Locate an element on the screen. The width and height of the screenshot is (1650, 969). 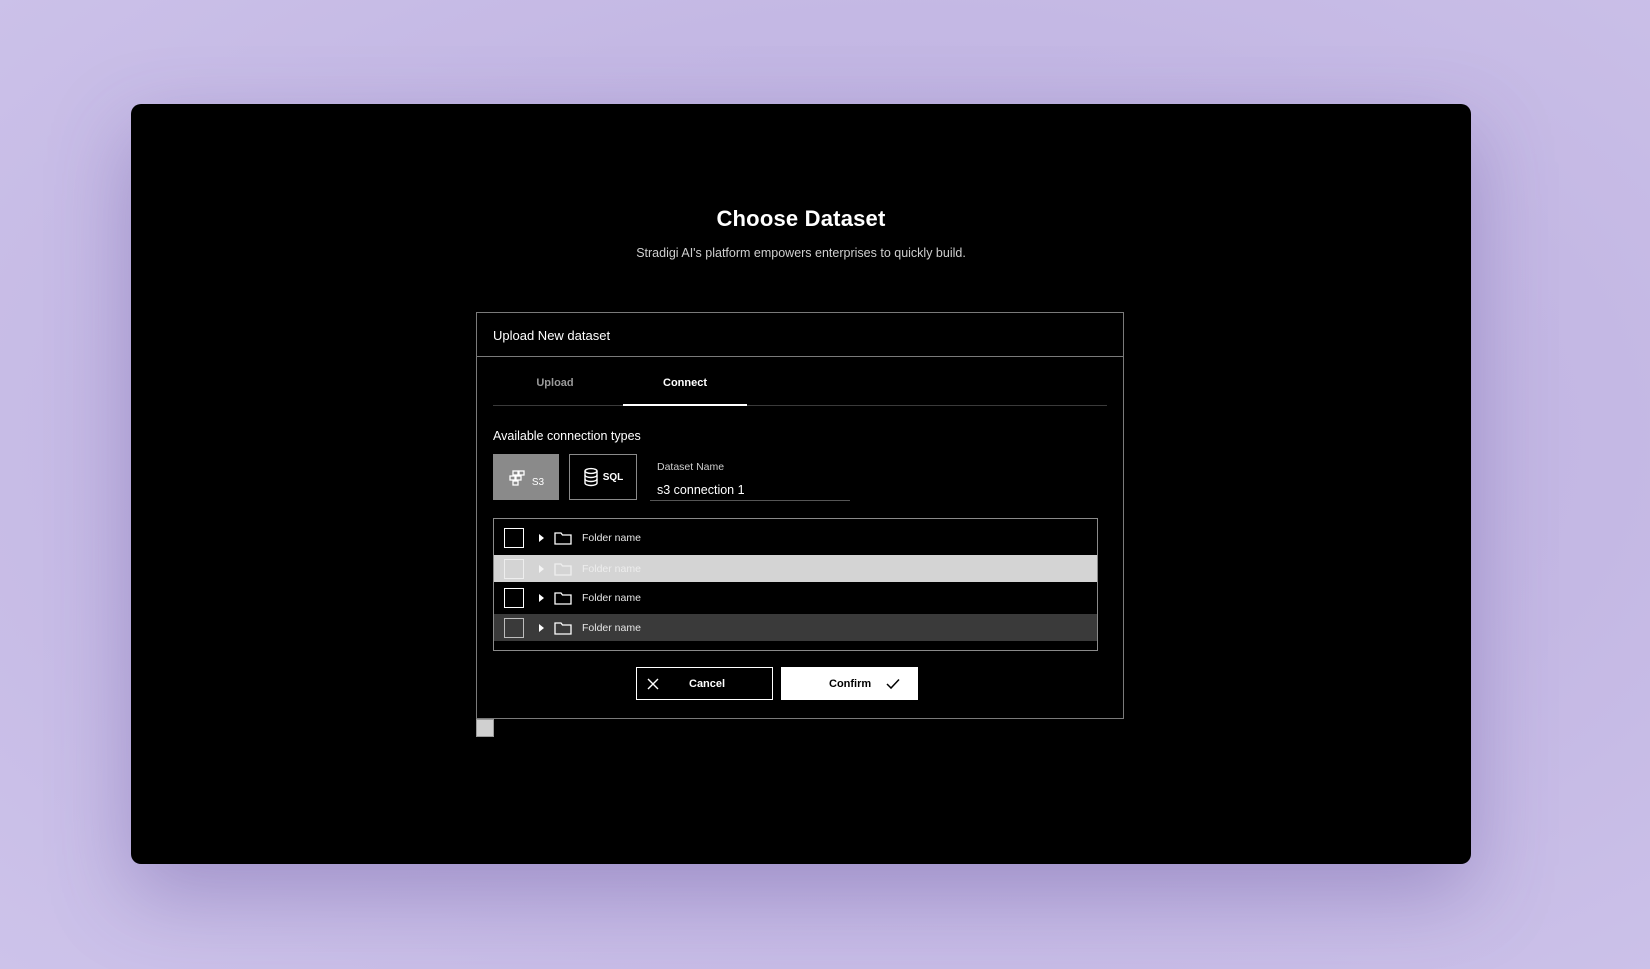
close-icon is located at coordinates (653, 684).